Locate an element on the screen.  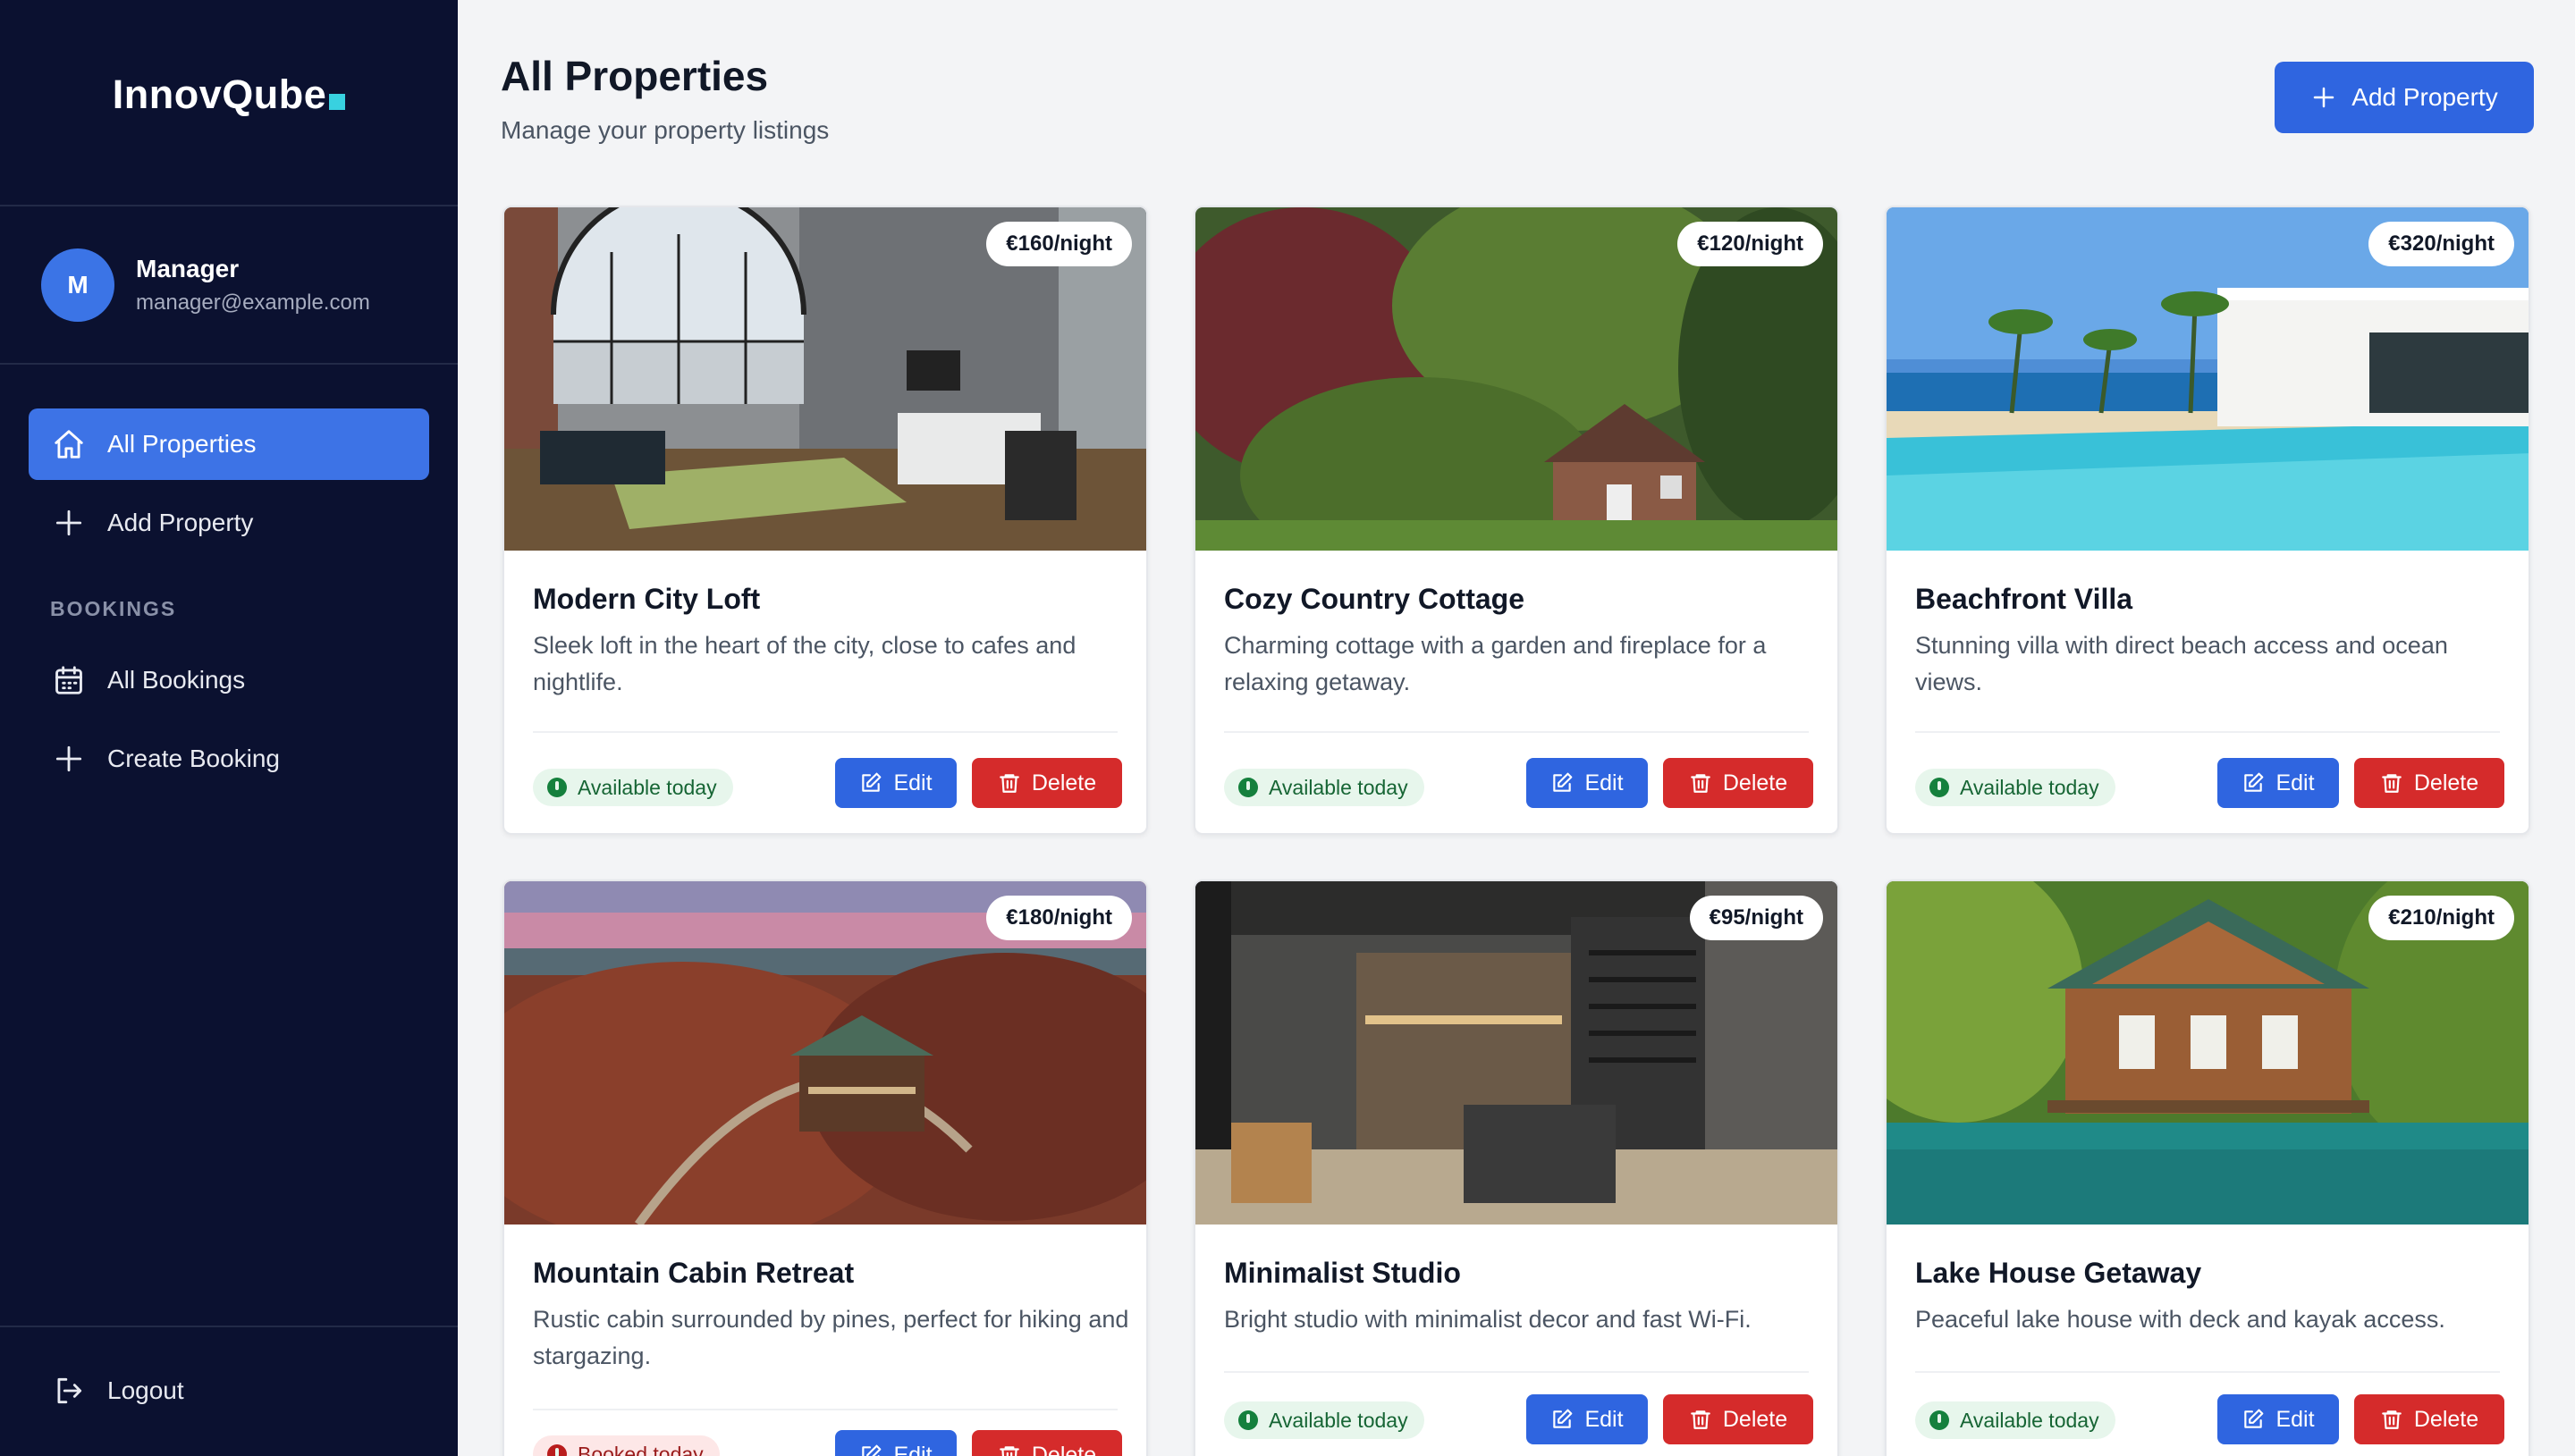
page-title: All Properties is located at coordinates (635, 76).